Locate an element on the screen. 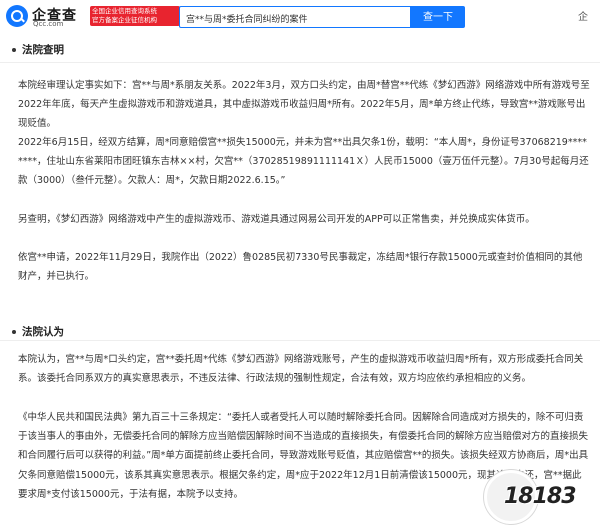  search-button: 查一下 is located at coordinates (438, 17).